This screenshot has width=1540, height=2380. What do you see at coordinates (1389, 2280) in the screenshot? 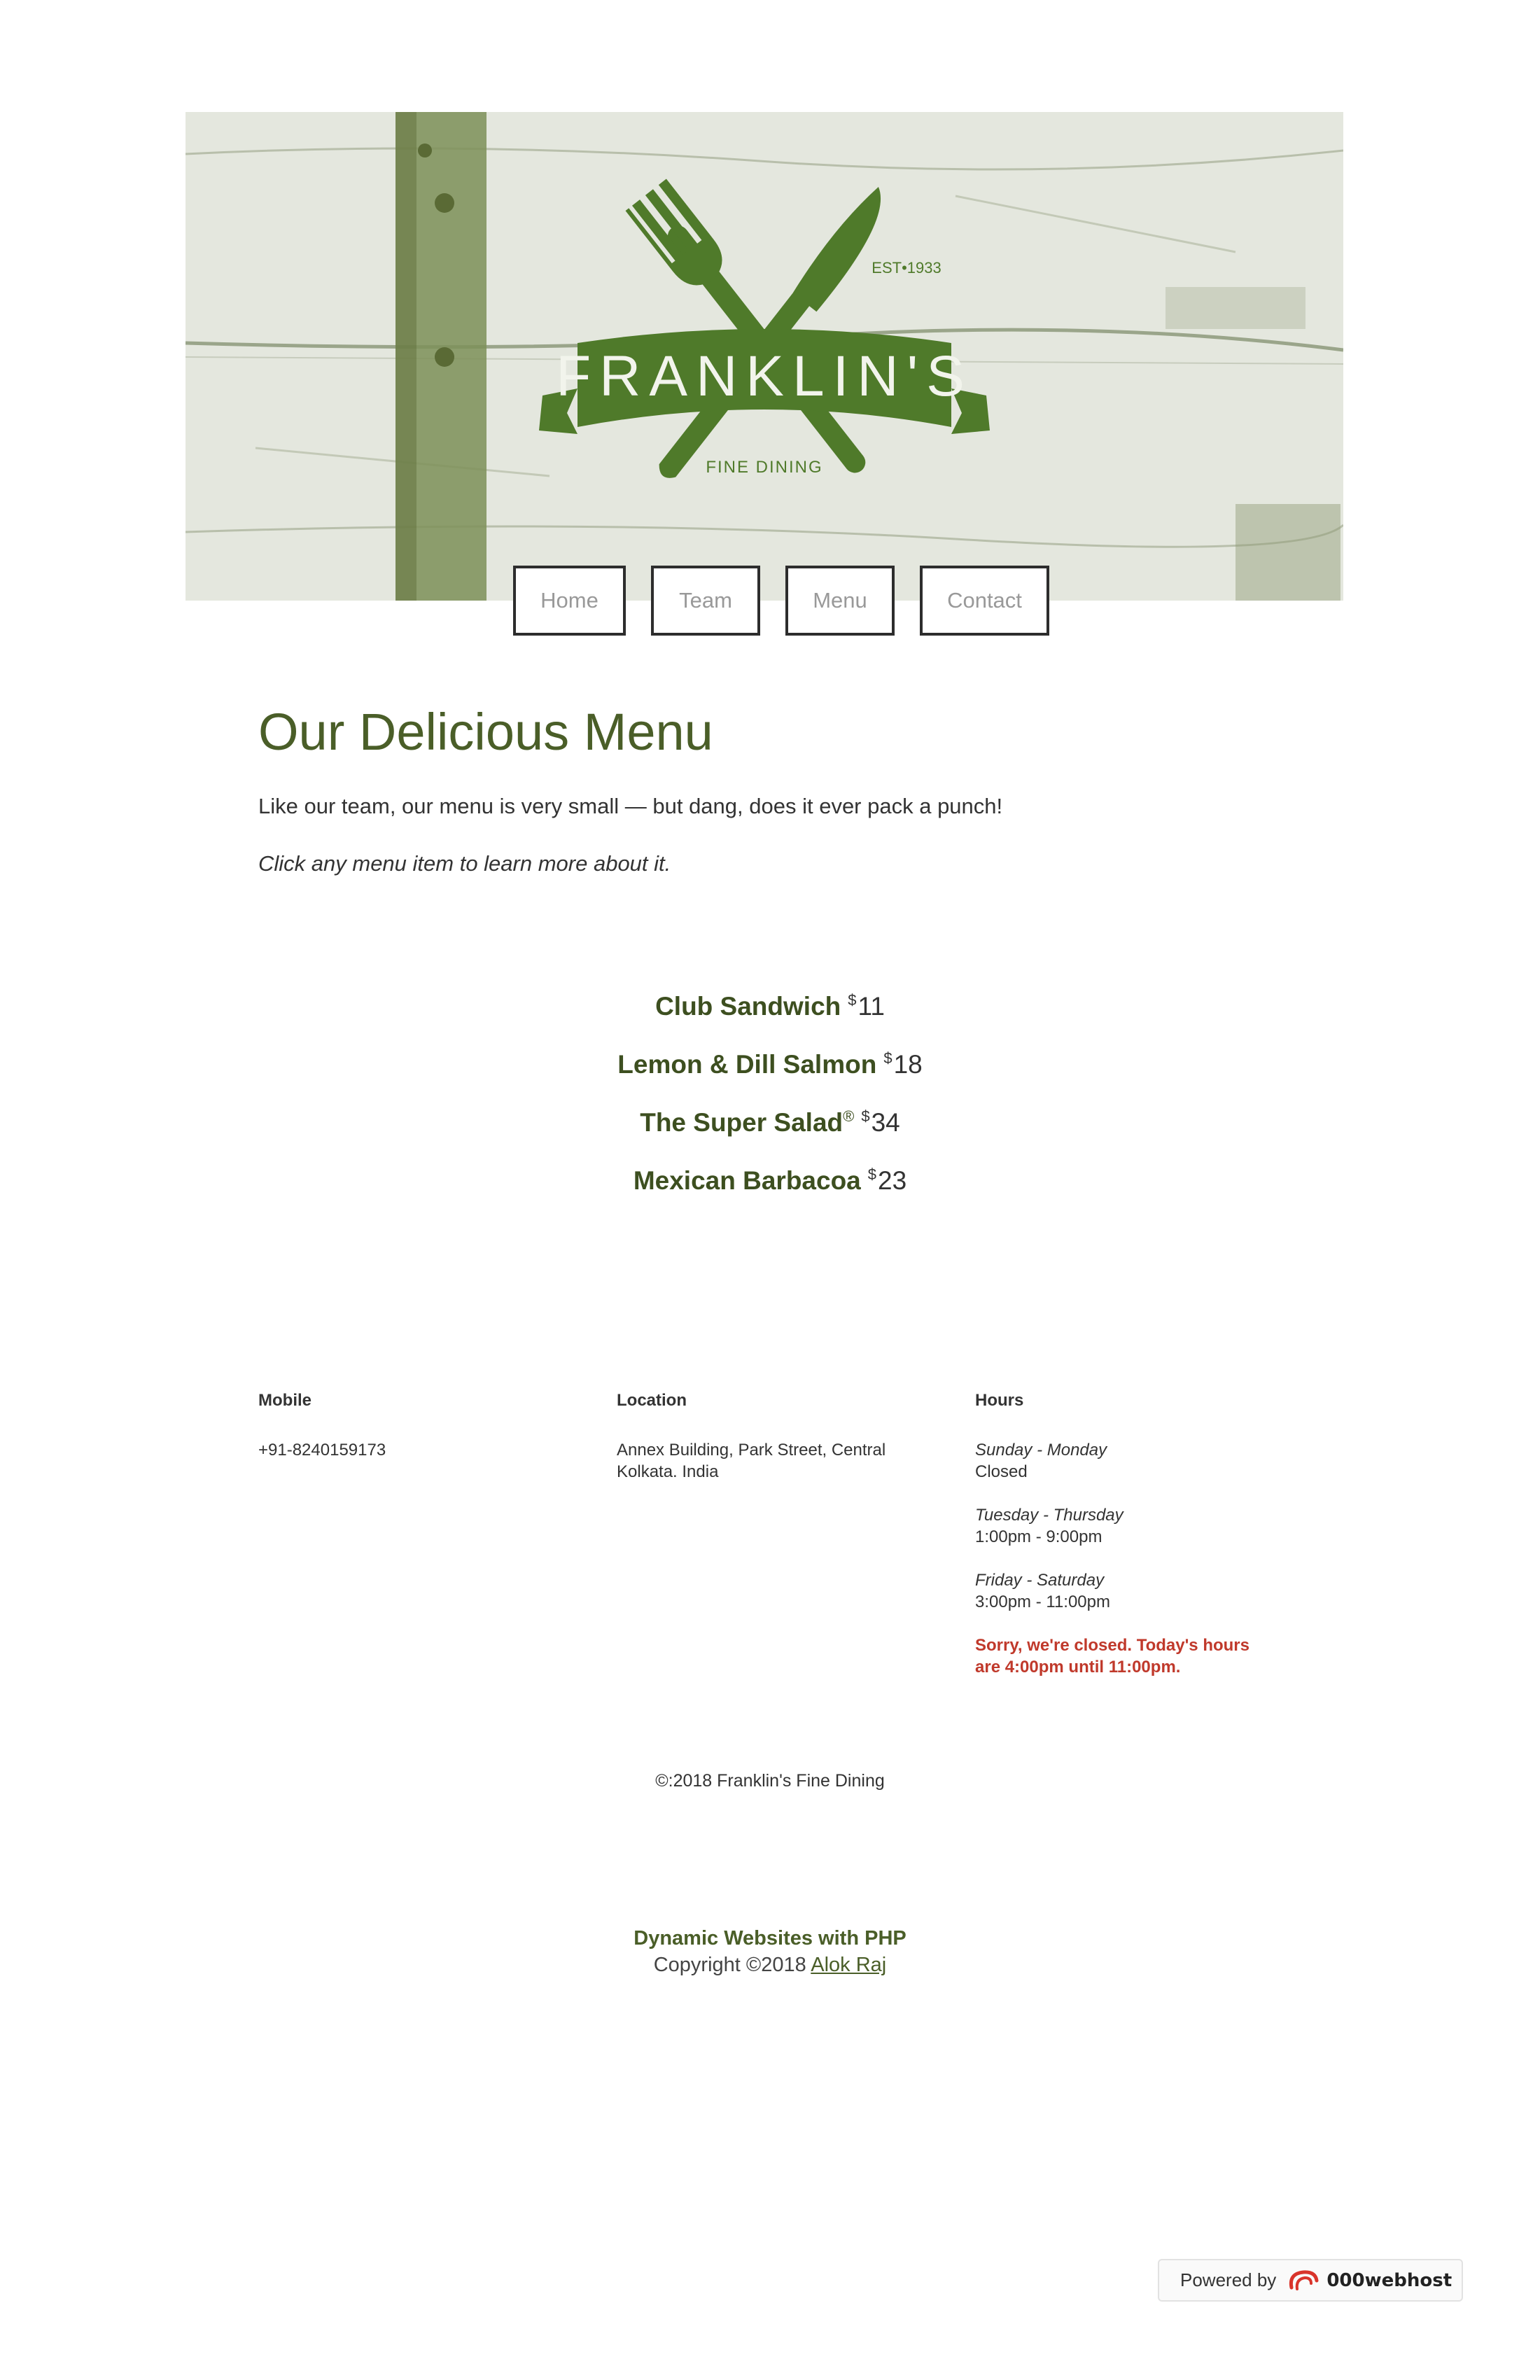
I see `brand-name: 000webhost` at bounding box center [1389, 2280].